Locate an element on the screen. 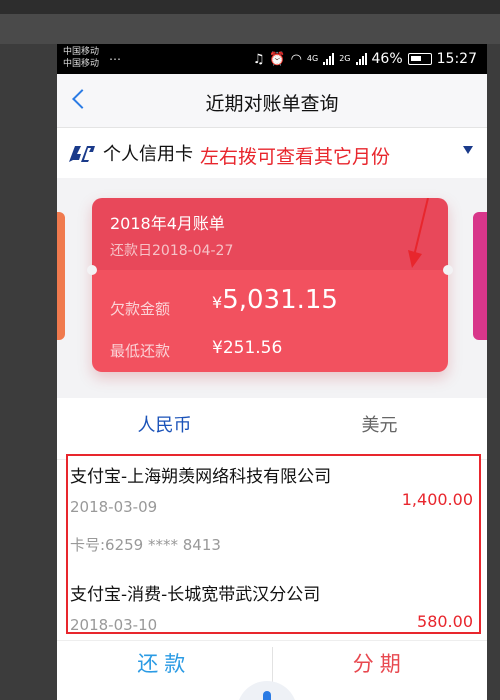 The image size is (500, 700). card-notch-left is located at coordinates (92, 270).